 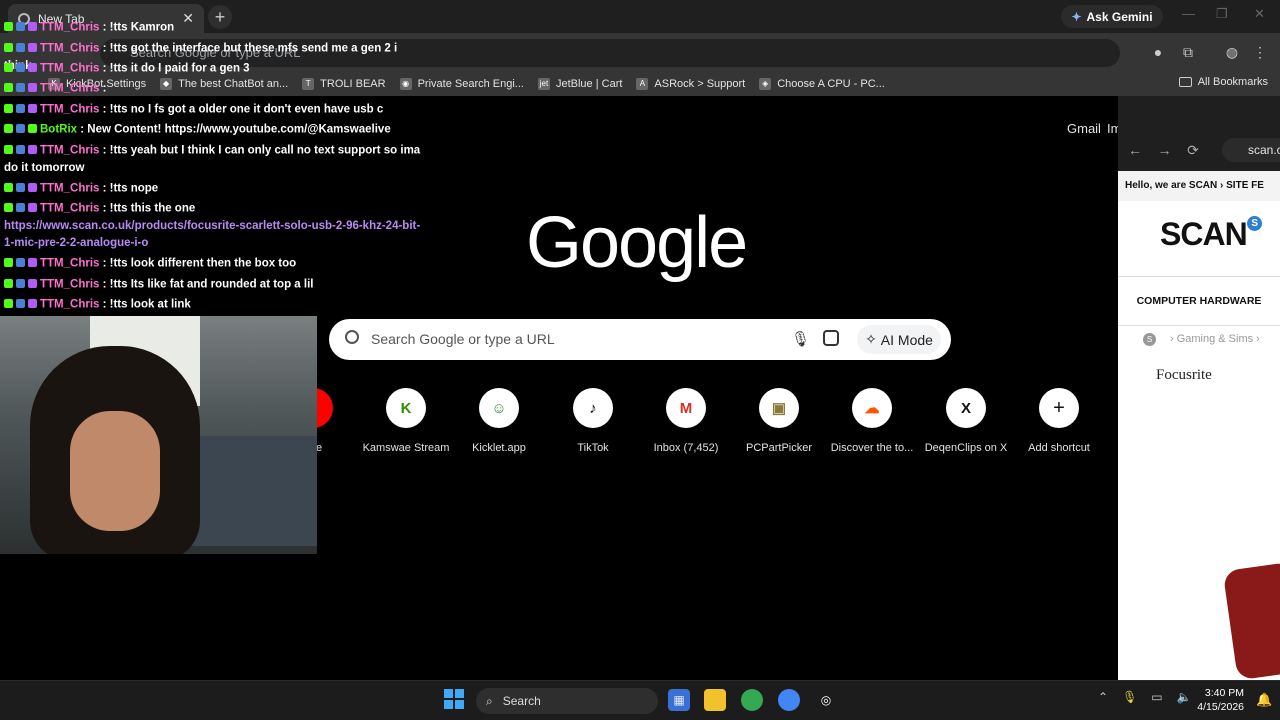 I want to click on chat-message: TTM_Chris : !tts look at link, so click(x=214, y=305).